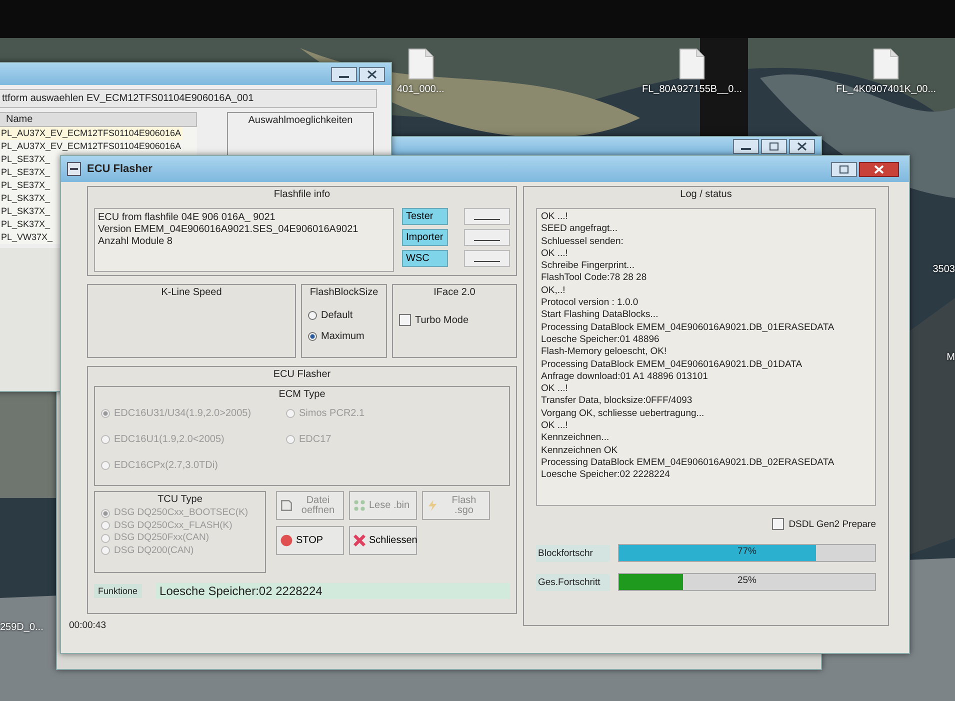 The image size is (955, 701). I want to click on log-line: Anfrage download:01 A1 48896 013101, so click(625, 377).